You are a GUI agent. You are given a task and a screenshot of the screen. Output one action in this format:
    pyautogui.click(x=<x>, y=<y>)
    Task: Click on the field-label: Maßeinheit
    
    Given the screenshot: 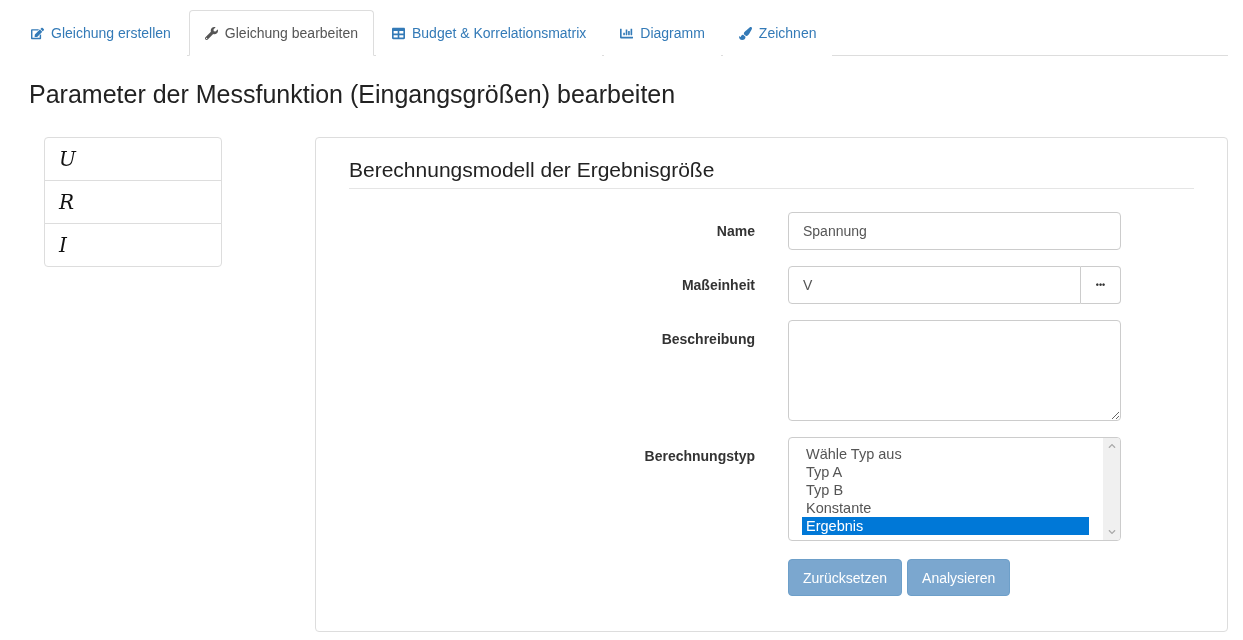 What is the action you would take?
    pyautogui.click(x=718, y=284)
    